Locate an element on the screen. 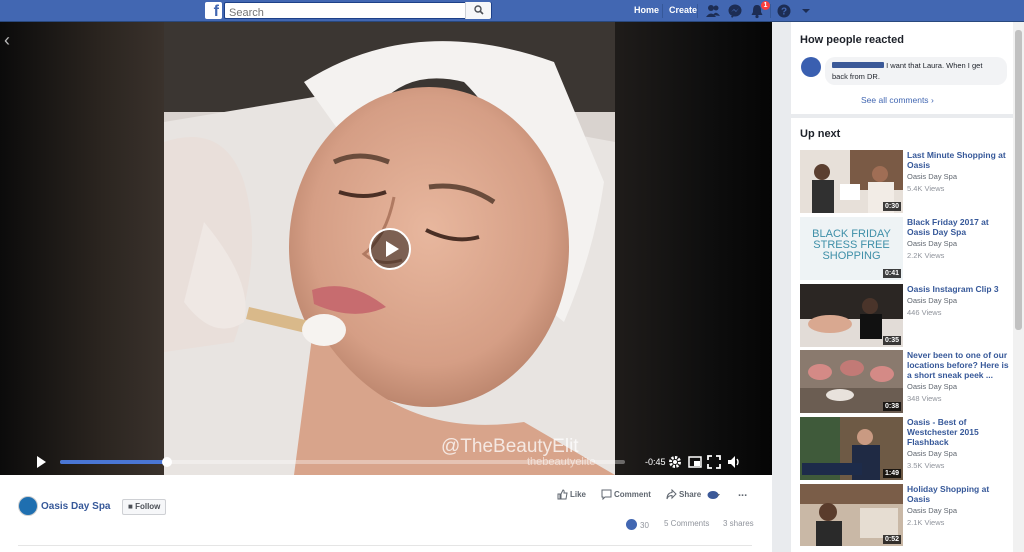 This screenshot has height=552, width=1024. video-progress-bar is located at coordinates (342, 462).